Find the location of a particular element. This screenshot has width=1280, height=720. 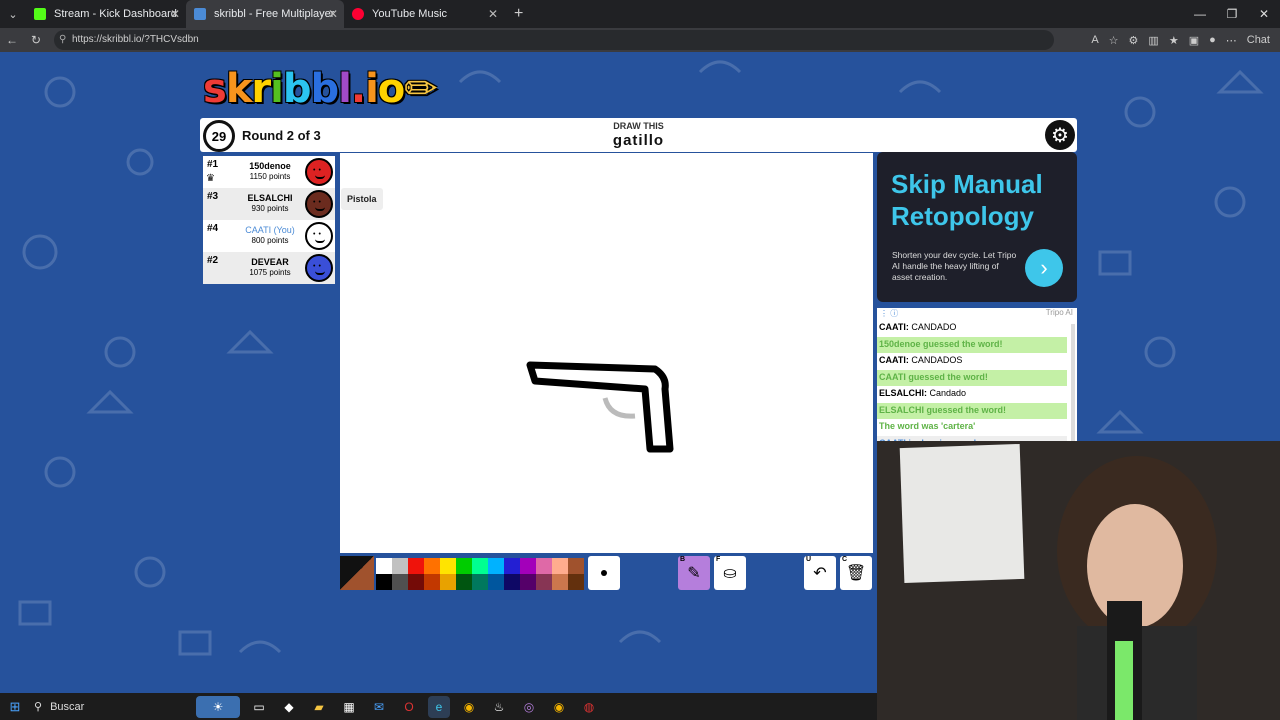

guess-bubble: Pistola is located at coordinates (362, 199).